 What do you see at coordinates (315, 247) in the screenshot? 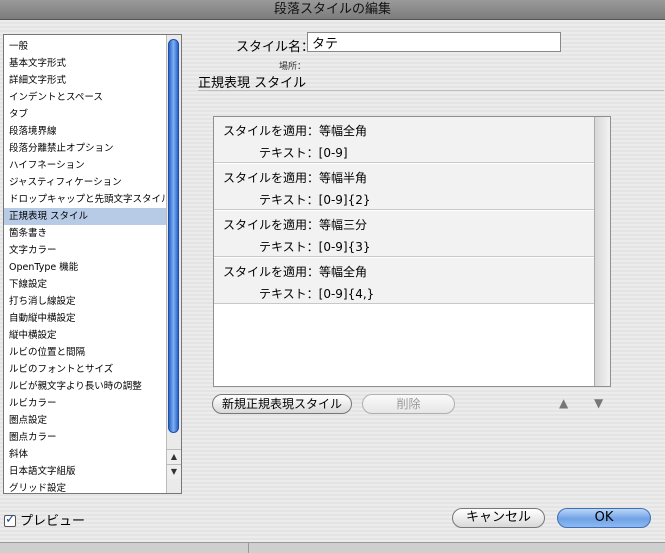
I see `rule-text-pattern: テキスト：[0-9]{3}` at bounding box center [315, 247].